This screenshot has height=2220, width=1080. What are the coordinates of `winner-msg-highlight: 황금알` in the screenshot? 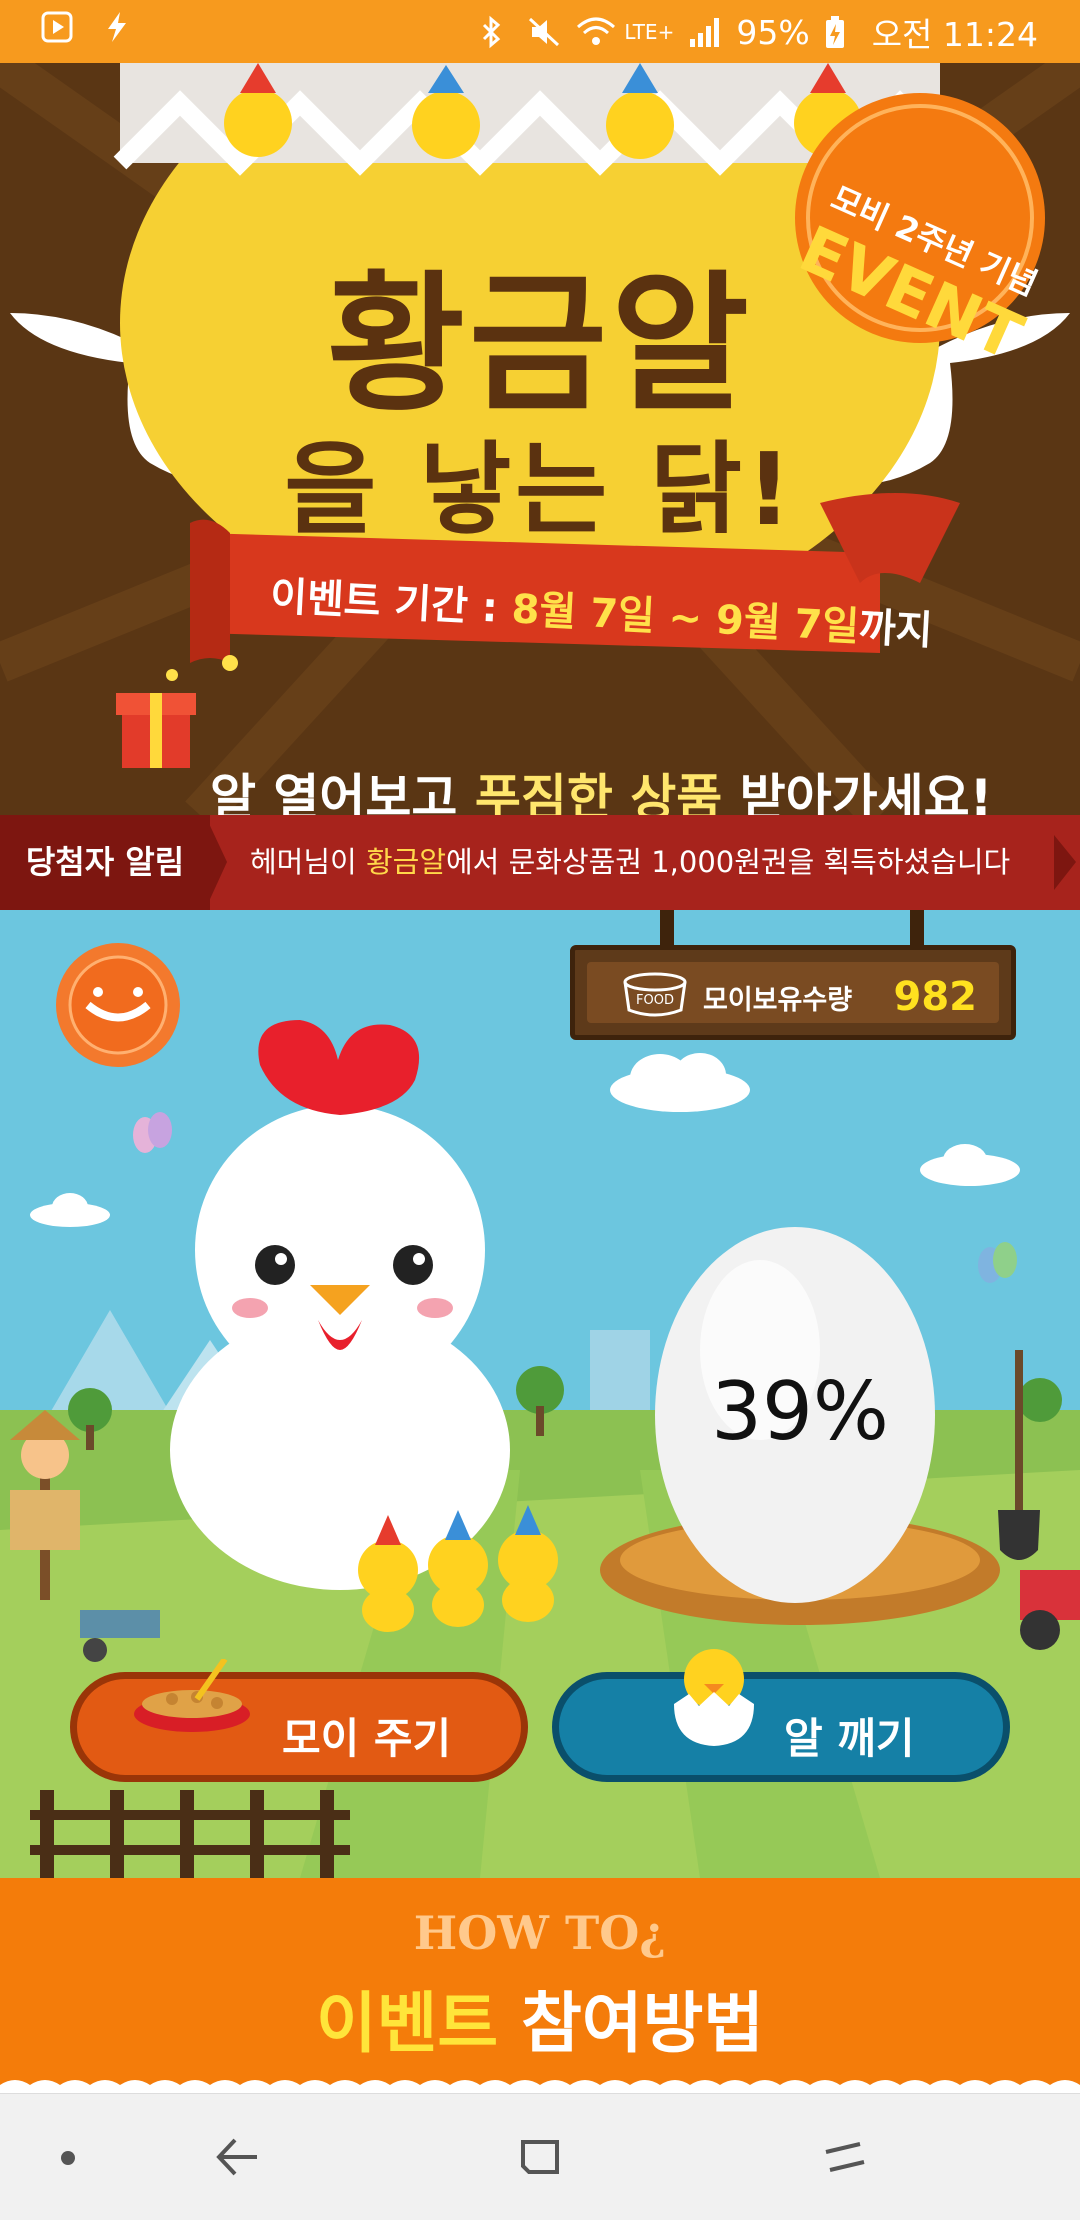 It's located at (405, 862).